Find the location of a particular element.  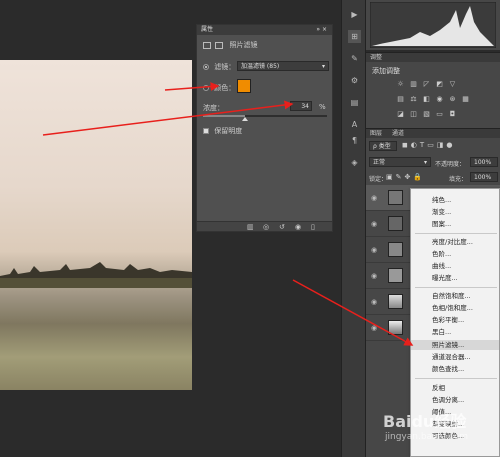

arrow-to-density is located at coordinates (168, 118).